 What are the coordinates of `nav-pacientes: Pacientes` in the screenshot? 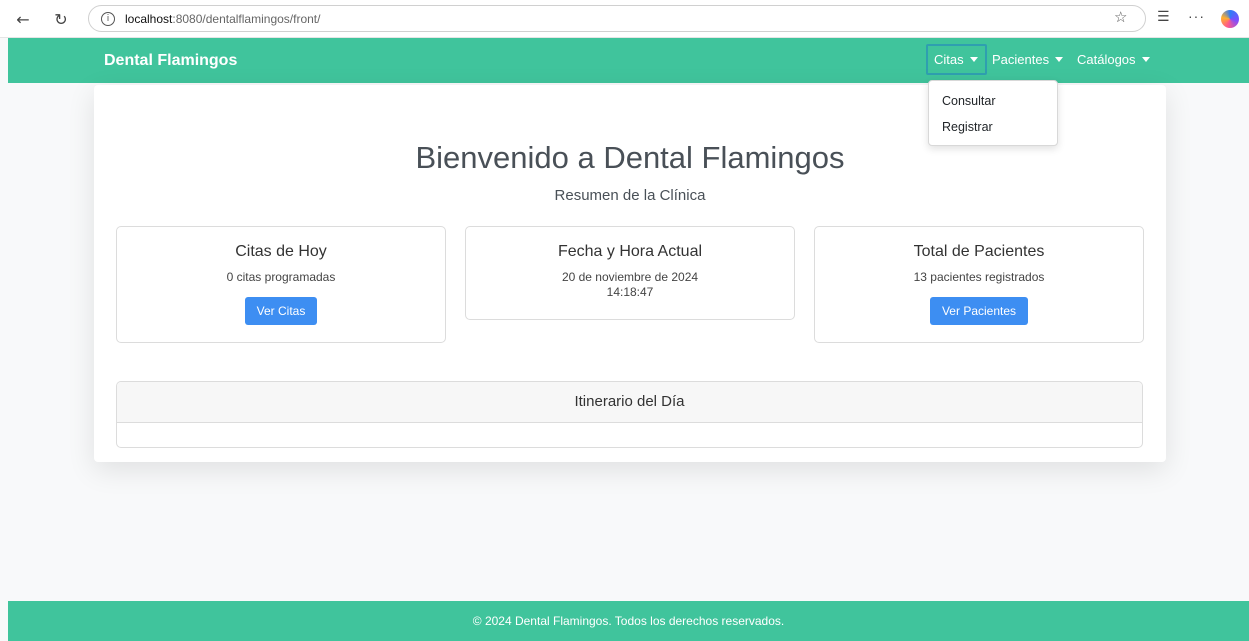 It's located at (1027, 59).